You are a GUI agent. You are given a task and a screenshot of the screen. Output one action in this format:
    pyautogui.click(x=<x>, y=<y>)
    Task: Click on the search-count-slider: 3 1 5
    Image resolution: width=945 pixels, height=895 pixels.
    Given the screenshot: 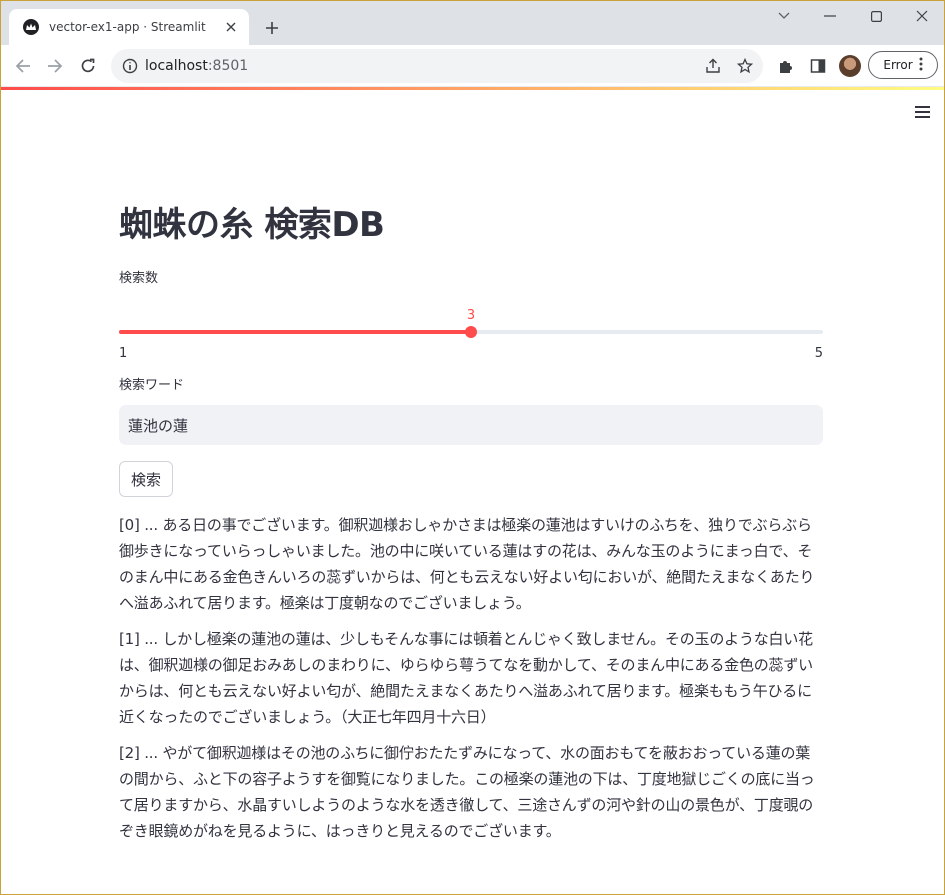 What is the action you would take?
    pyautogui.click(x=471, y=324)
    